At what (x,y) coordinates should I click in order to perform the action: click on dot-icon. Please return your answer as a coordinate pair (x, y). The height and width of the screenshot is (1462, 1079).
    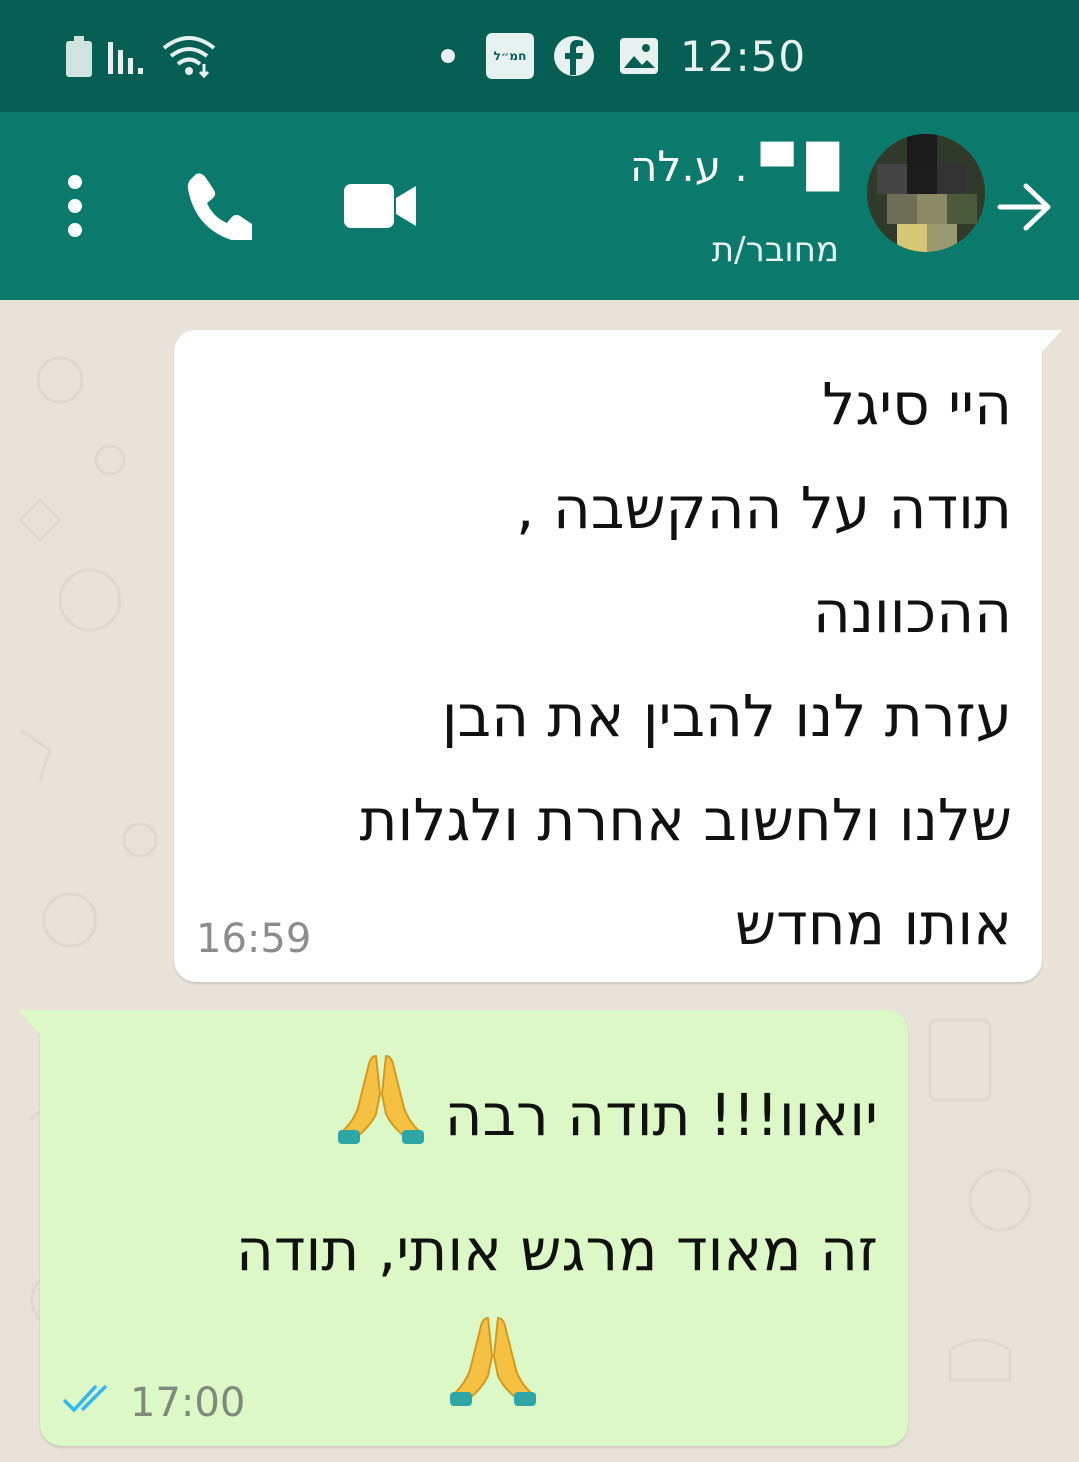
    Looking at the image, I should click on (448, 56).